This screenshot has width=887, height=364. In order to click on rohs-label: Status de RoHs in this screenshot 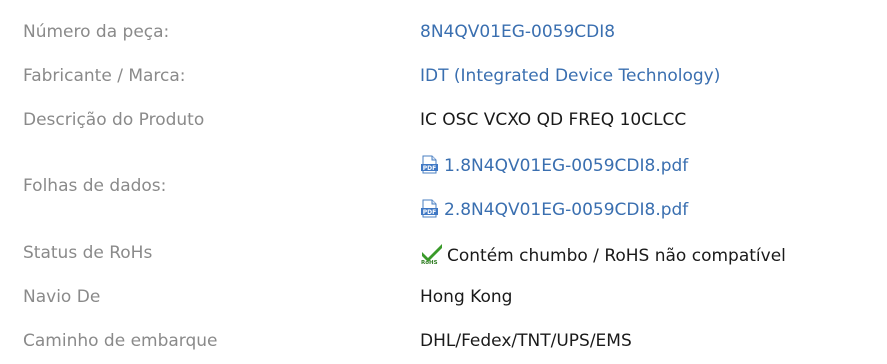, I will do `click(88, 253)`.